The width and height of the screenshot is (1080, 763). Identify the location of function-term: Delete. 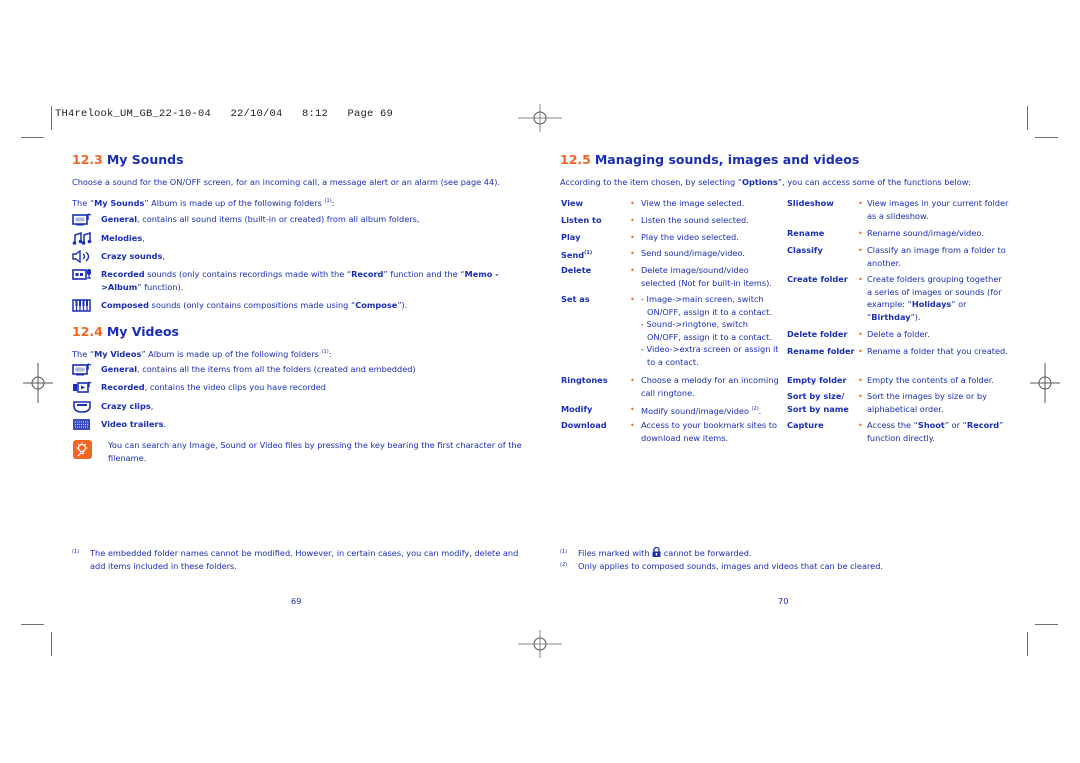
(576, 270).